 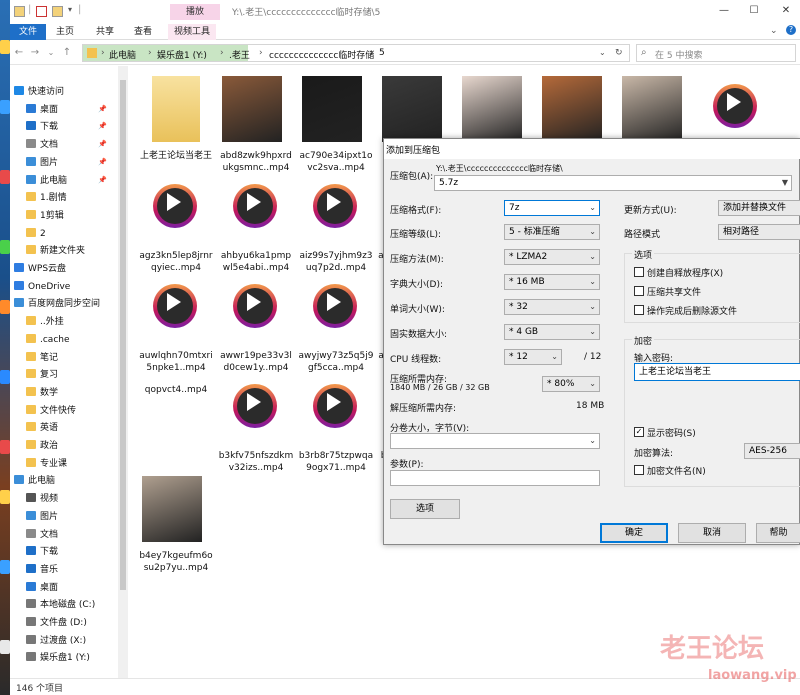 I want to click on sidebar-item: 本地磁盘 (C:), so click(x=60, y=605).